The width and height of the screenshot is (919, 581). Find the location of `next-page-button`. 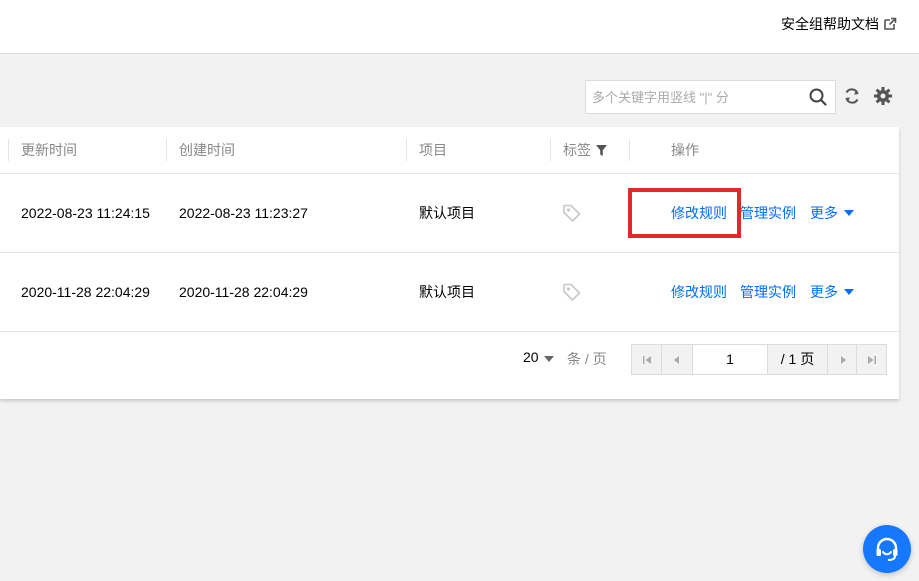

next-page-button is located at coordinates (842, 359).